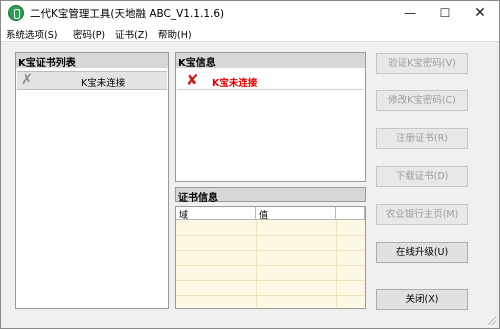 This screenshot has width=500, height=329. I want to click on resize-grip, so click(491, 320).